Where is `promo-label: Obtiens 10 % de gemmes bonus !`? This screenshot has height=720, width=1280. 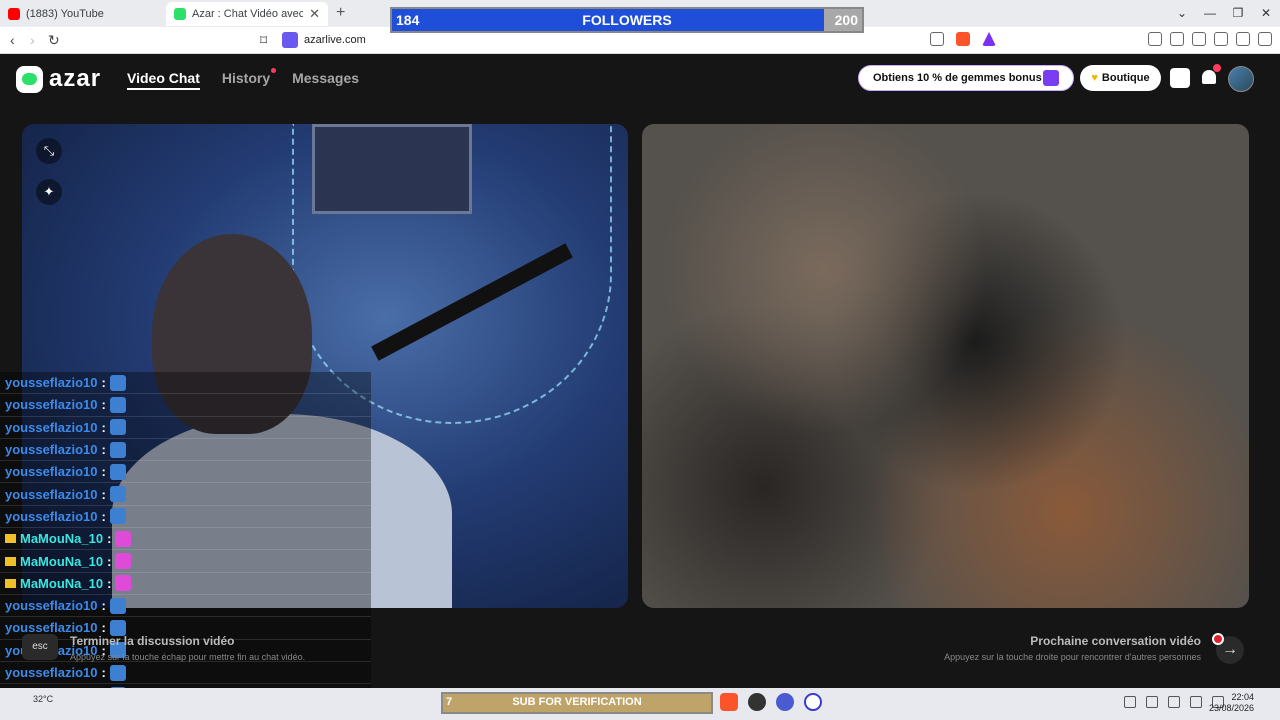 promo-label: Obtiens 10 % de gemmes bonus ! is located at coordinates (961, 78).